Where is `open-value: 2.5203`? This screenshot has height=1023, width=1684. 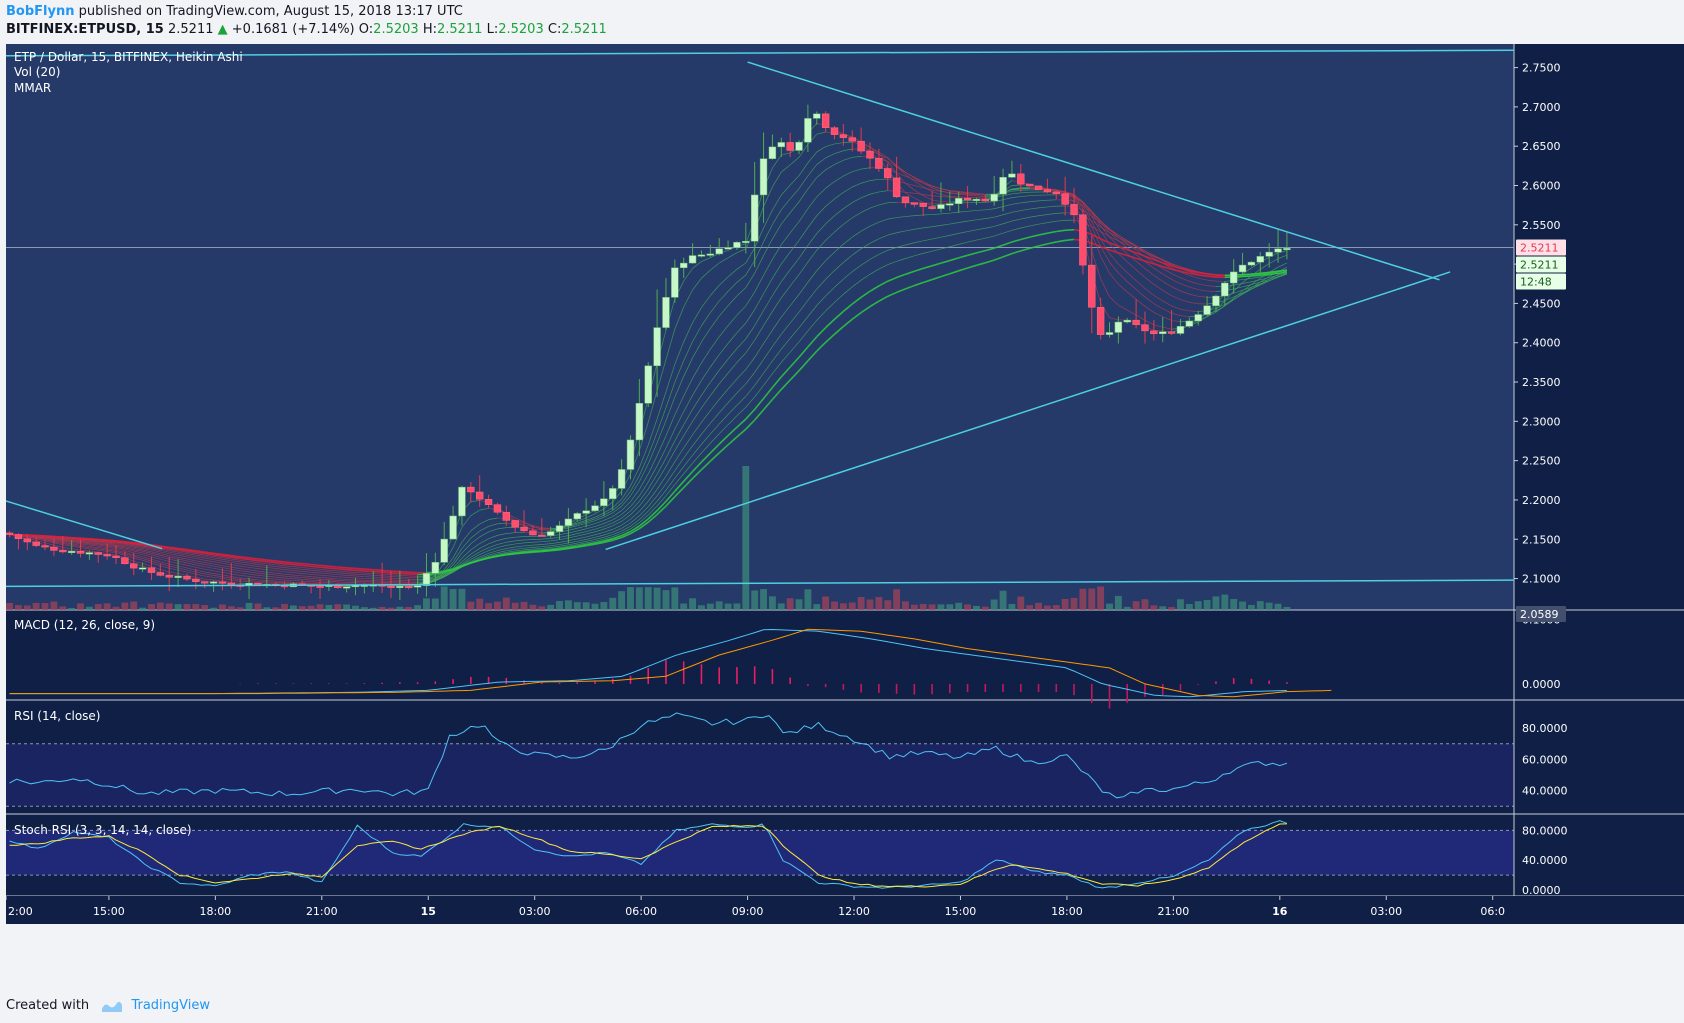
open-value: 2.5203 is located at coordinates (396, 29).